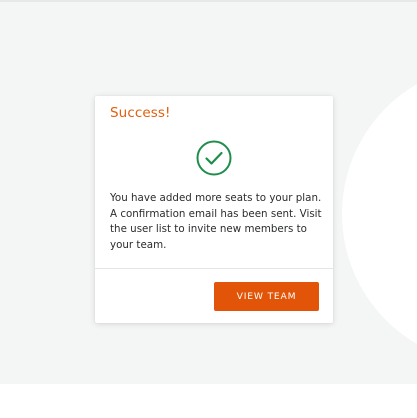  Describe the element at coordinates (214, 158) in the screenshot. I see `check-circle-icon` at that location.